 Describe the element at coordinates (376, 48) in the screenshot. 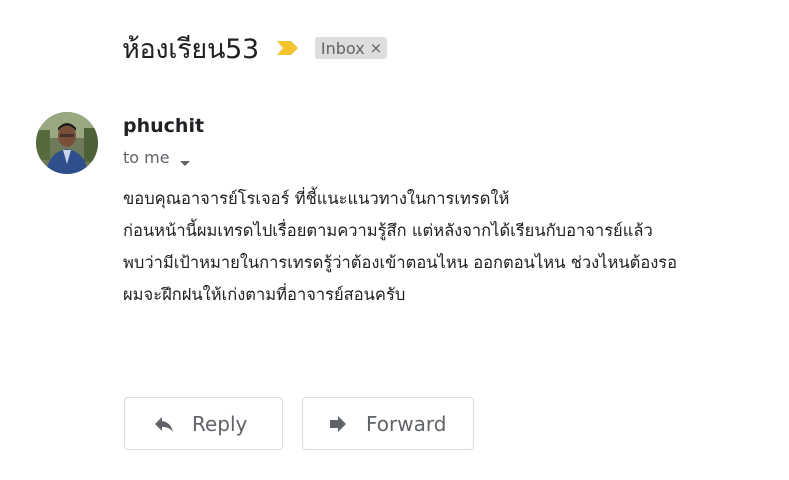

I see `remove-label-icon: ×` at that location.